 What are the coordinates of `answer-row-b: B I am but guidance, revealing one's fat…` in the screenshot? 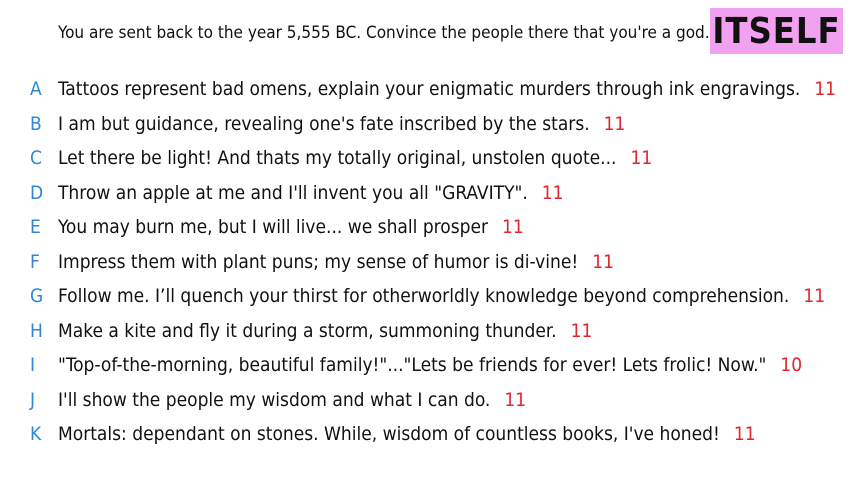 It's located at (426, 124).